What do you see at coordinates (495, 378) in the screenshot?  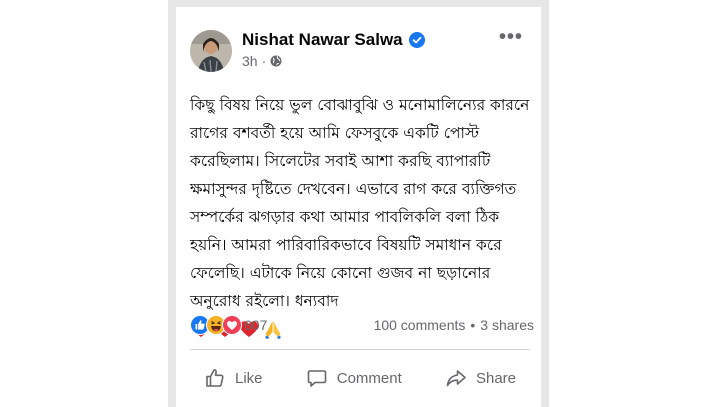 I see `share-label: Share` at bounding box center [495, 378].